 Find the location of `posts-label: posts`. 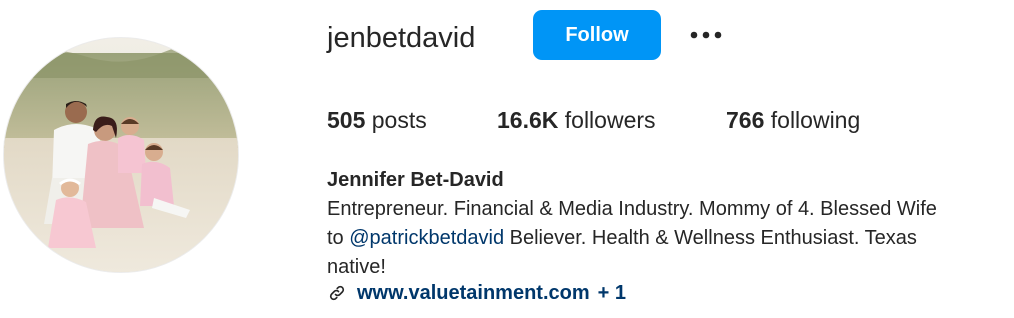

posts-label: posts is located at coordinates (399, 120).